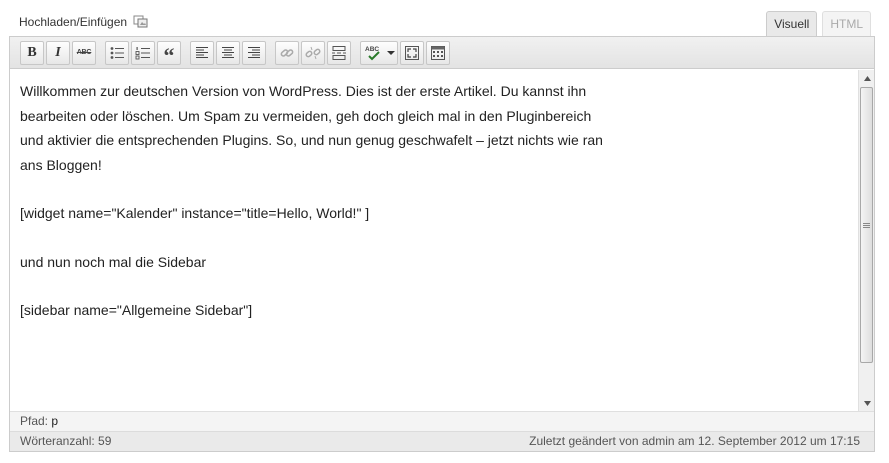 This screenshot has height=463, width=889. I want to click on numbered-list-icon, so click(142, 52).